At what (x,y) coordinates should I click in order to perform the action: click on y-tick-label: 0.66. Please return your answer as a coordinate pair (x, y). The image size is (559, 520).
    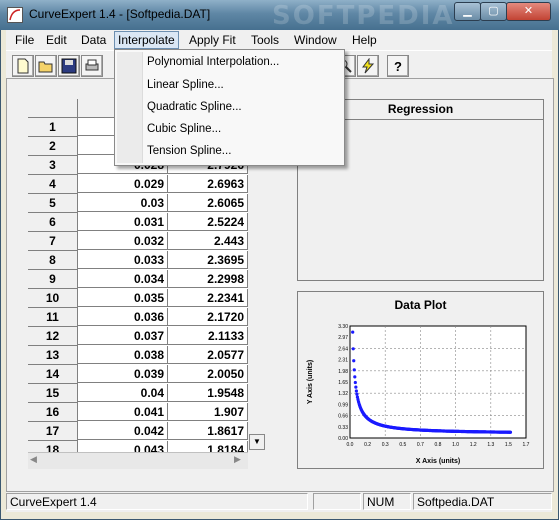
    Looking at the image, I should click on (343, 417).